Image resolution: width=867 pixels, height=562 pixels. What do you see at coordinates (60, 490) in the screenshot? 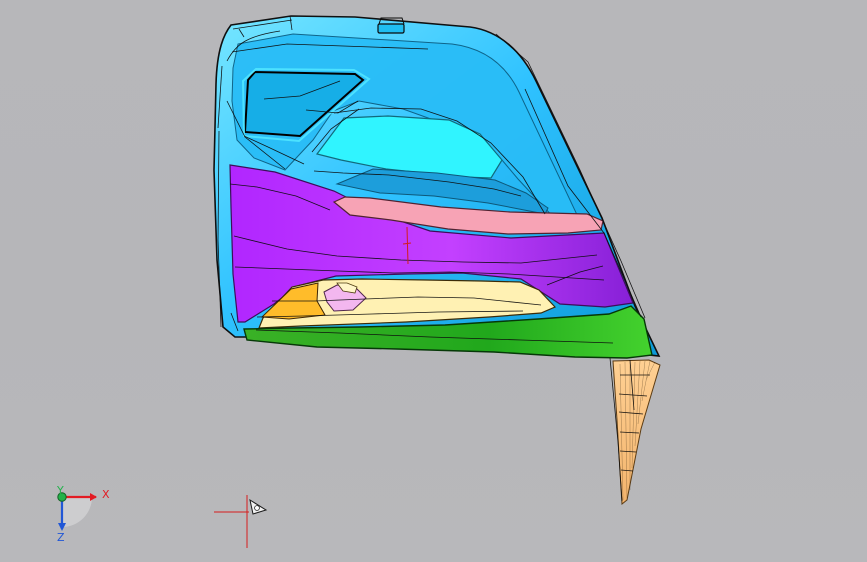
I see `y-axis-label: Y` at bounding box center [60, 490].